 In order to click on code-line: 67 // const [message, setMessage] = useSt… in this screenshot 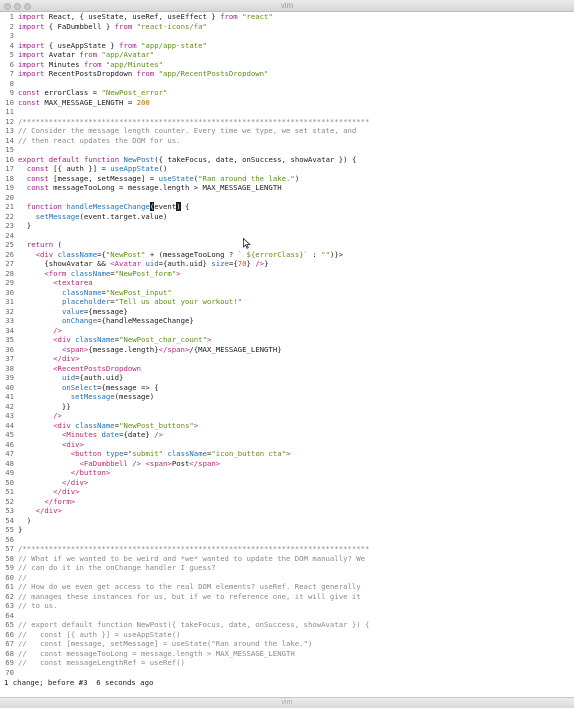, I will do `click(287, 644)`.